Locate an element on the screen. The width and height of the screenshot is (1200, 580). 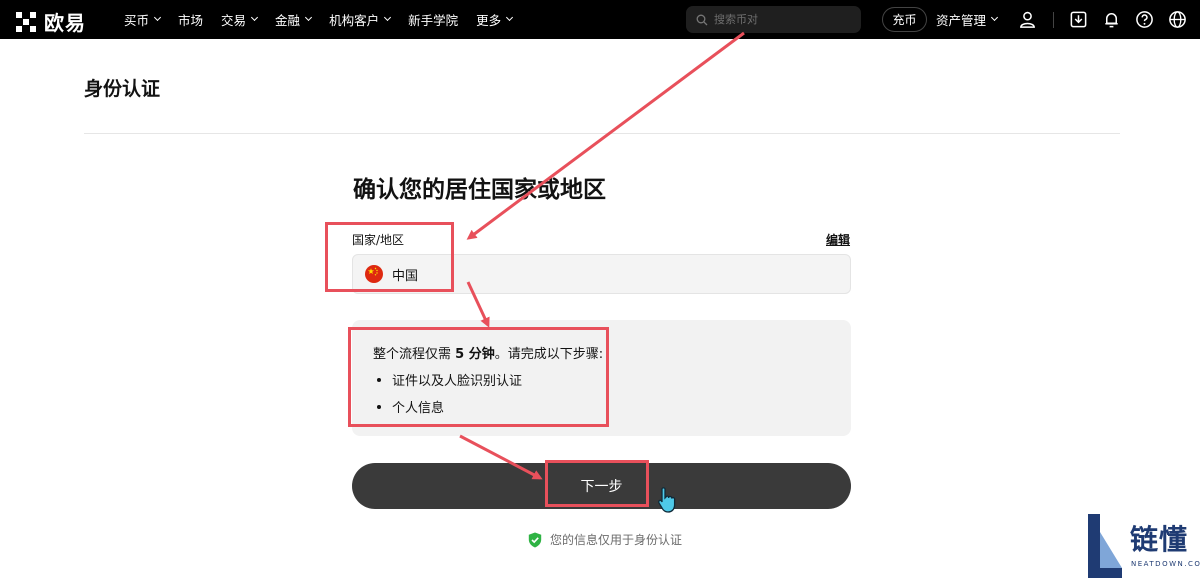
next-step-button: 下一步 is located at coordinates (601, 486).